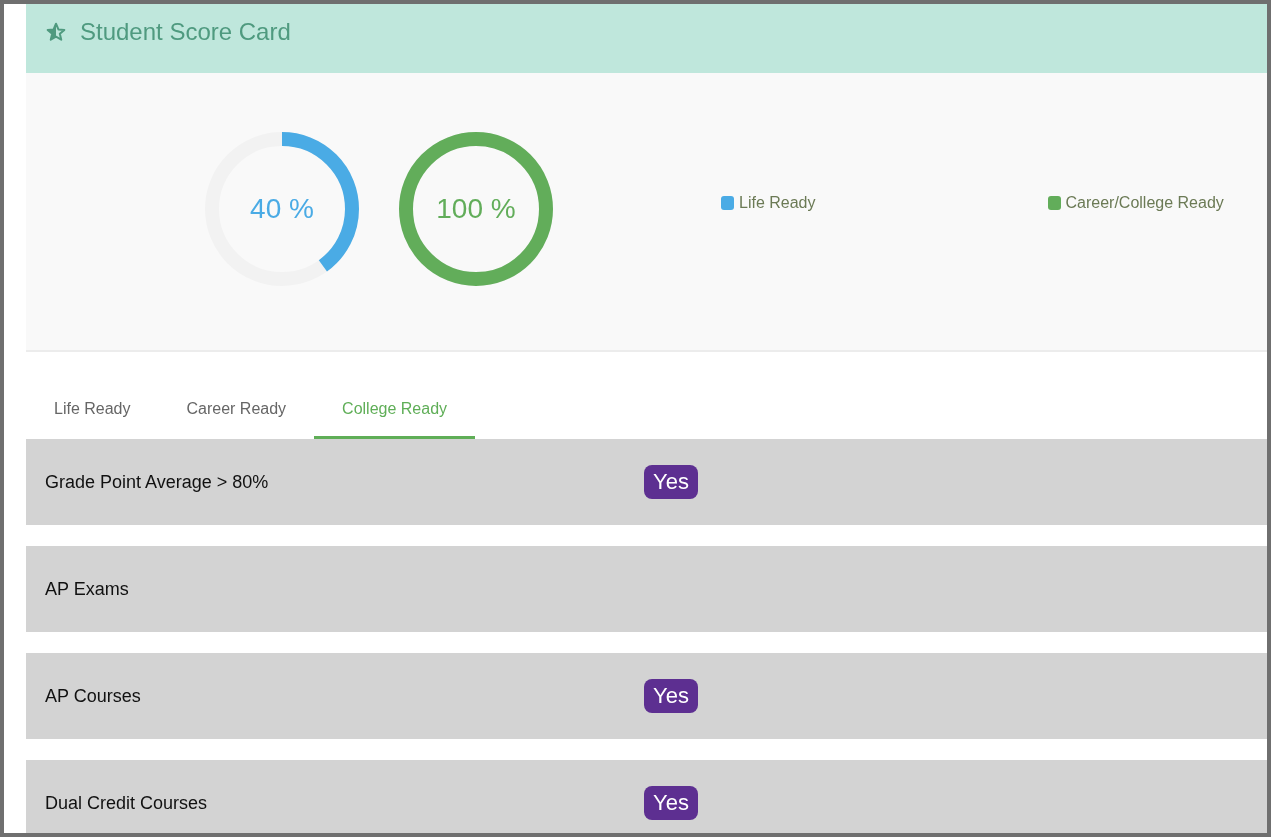  Describe the element at coordinates (1144, 203) in the screenshot. I see `legend-label: Career/College Ready` at that location.